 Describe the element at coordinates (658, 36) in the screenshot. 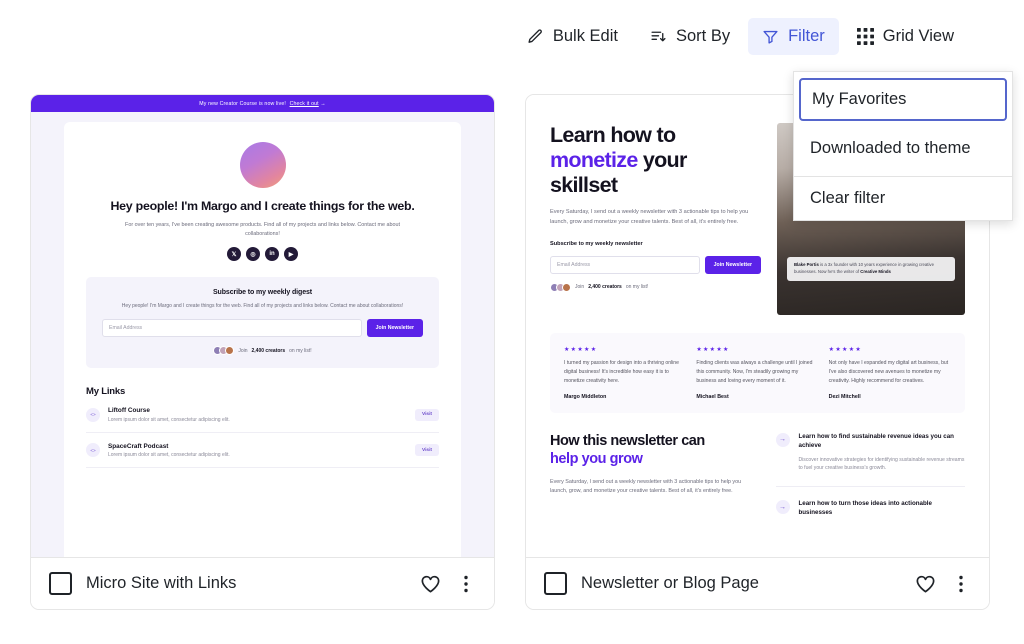

I see `sort-descending-icon` at that location.